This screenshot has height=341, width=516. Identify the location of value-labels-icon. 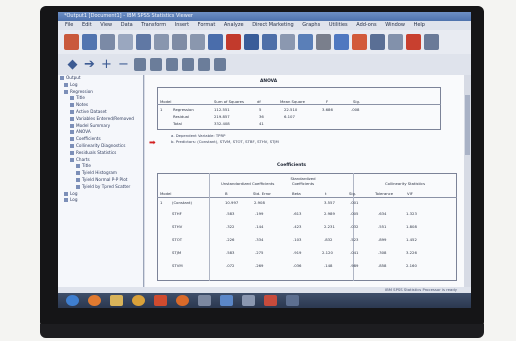
(413, 42).